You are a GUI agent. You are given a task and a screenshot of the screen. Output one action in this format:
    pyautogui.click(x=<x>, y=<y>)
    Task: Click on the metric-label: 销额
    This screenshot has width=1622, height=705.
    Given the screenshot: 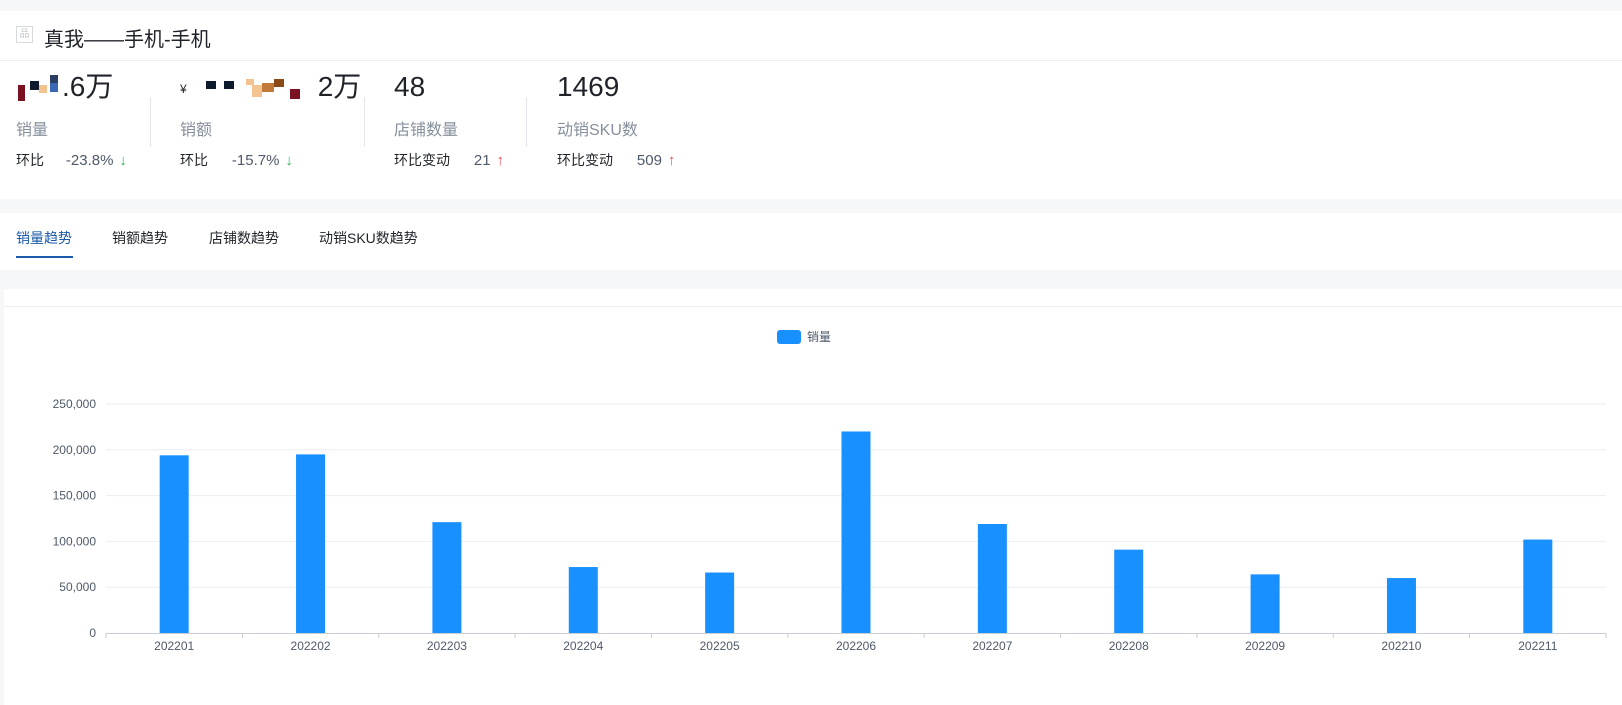 What is the action you would take?
    pyautogui.click(x=196, y=130)
    